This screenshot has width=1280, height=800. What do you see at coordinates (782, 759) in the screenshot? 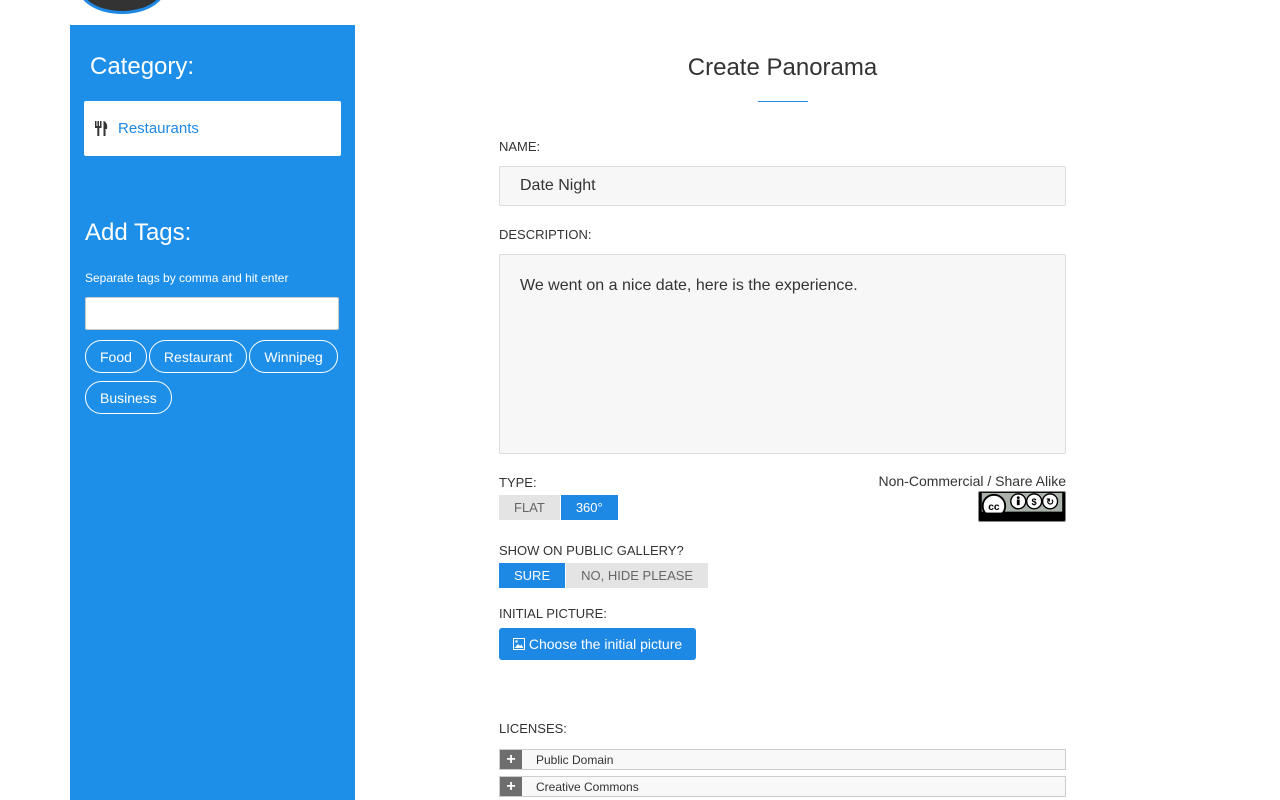
I see `license-public-domain: + Public Domain` at bounding box center [782, 759].